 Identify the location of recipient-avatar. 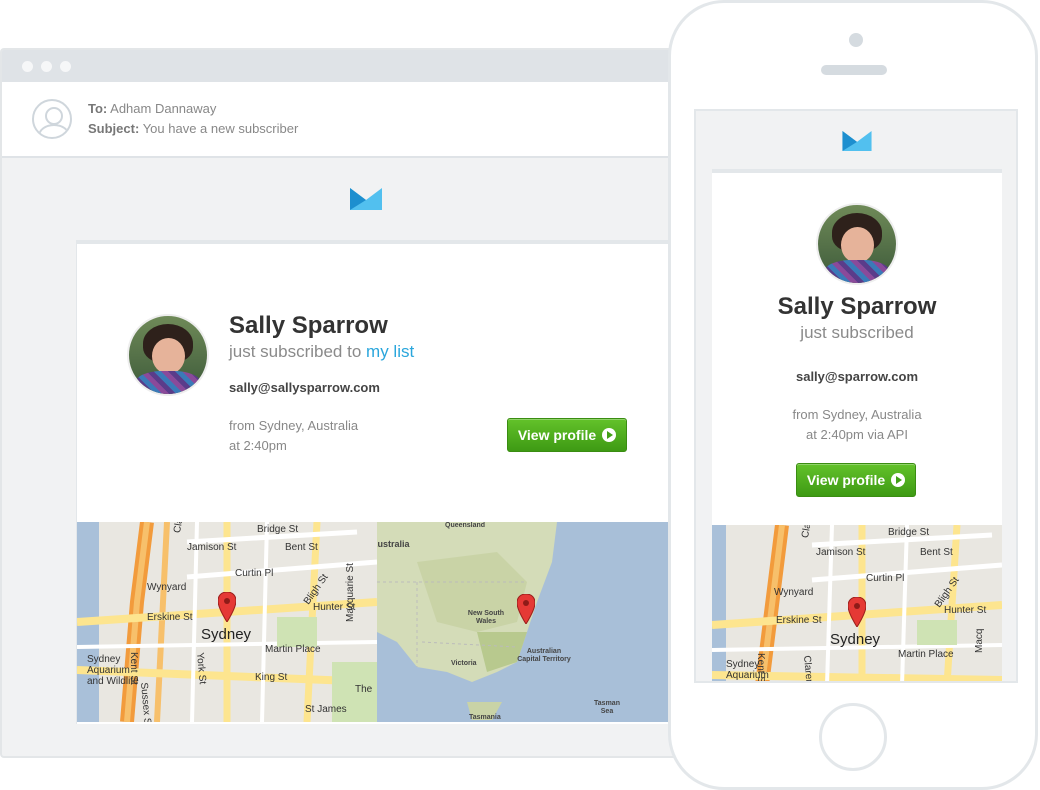
(52, 119).